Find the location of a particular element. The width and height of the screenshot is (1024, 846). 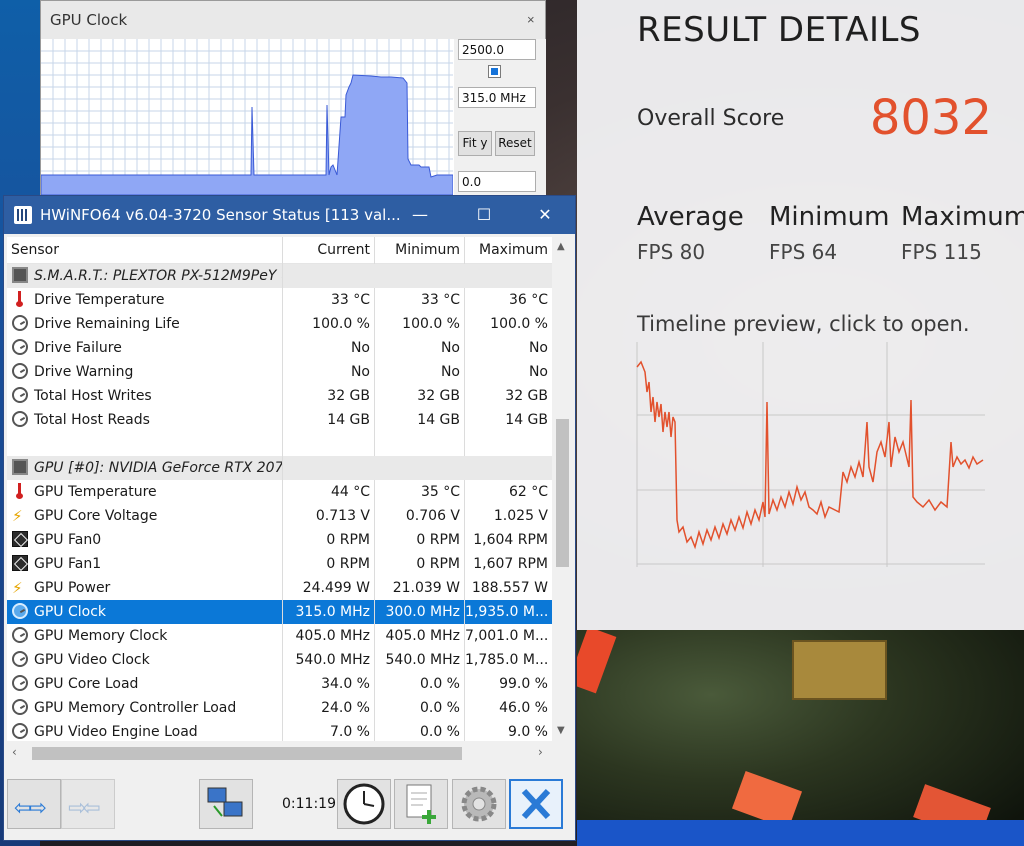

sensor-row: GPU Core Load 34.0 % 0.0 % 99.0 % is located at coordinates (279, 684).